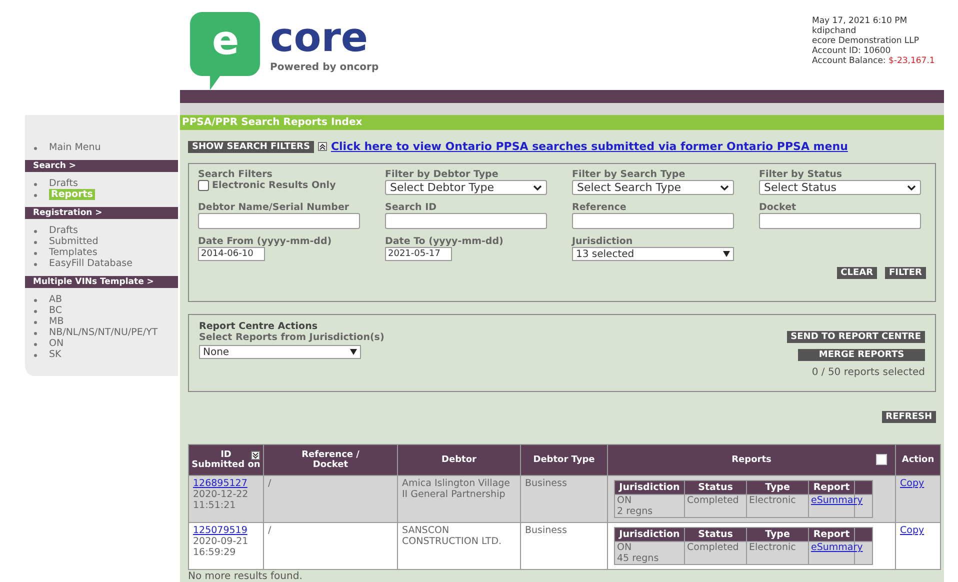  I want to click on logo-letter: e, so click(226, 41).